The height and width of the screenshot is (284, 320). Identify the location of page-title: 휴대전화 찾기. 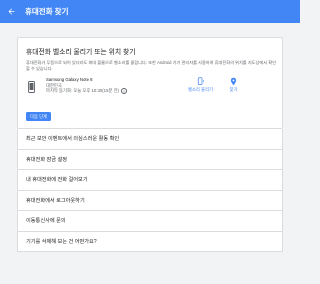
(47, 11).